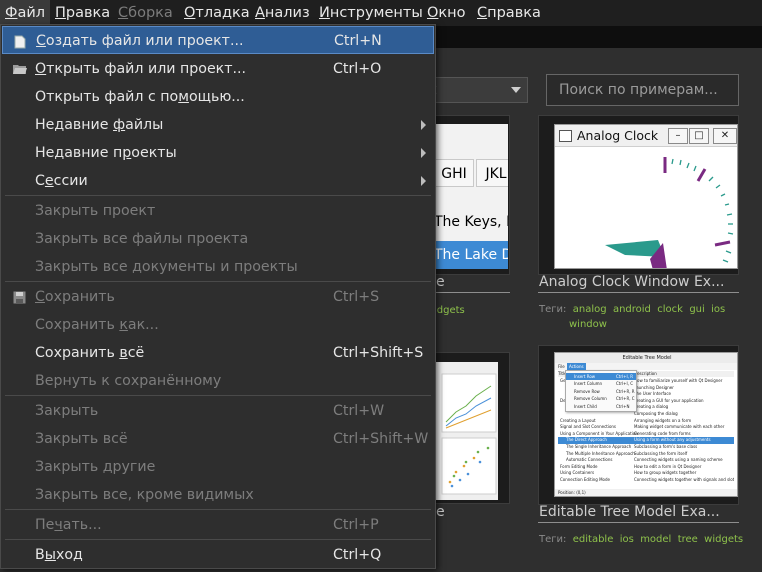 The height and width of the screenshot is (572, 762). I want to click on menu-item-shortcut: Ctrl+P, so click(356, 525).